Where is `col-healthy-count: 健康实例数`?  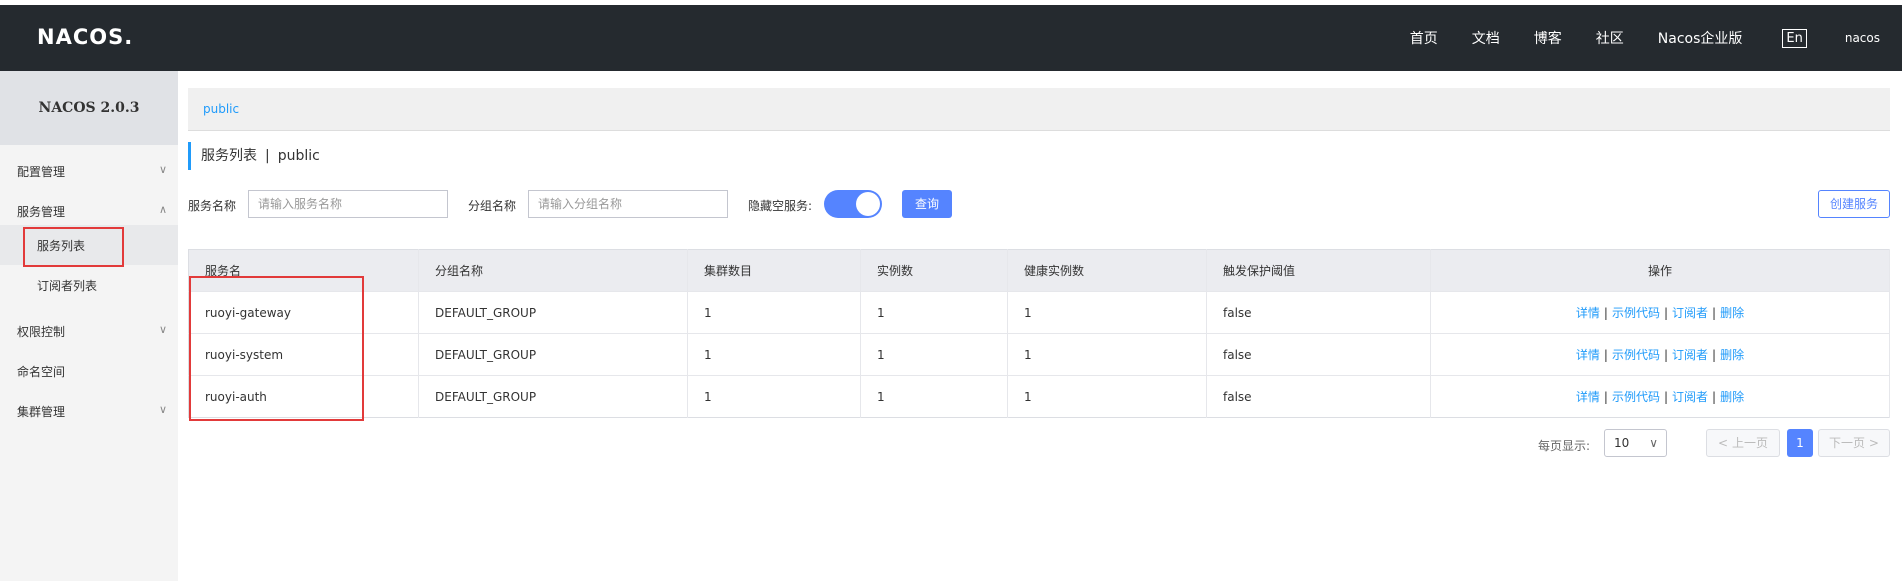 col-healthy-count: 健康实例数 is located at coordinates (1107, 270).